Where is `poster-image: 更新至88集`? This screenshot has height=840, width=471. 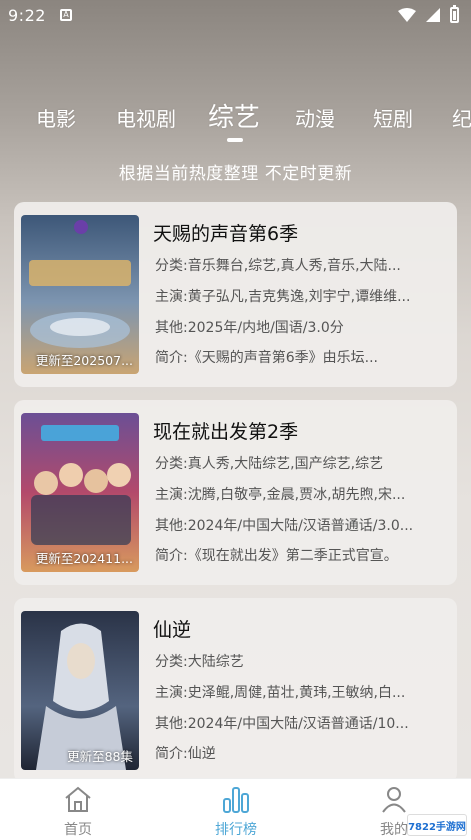 poster-image: 更新至88集 is located at coordinates (80, 690).